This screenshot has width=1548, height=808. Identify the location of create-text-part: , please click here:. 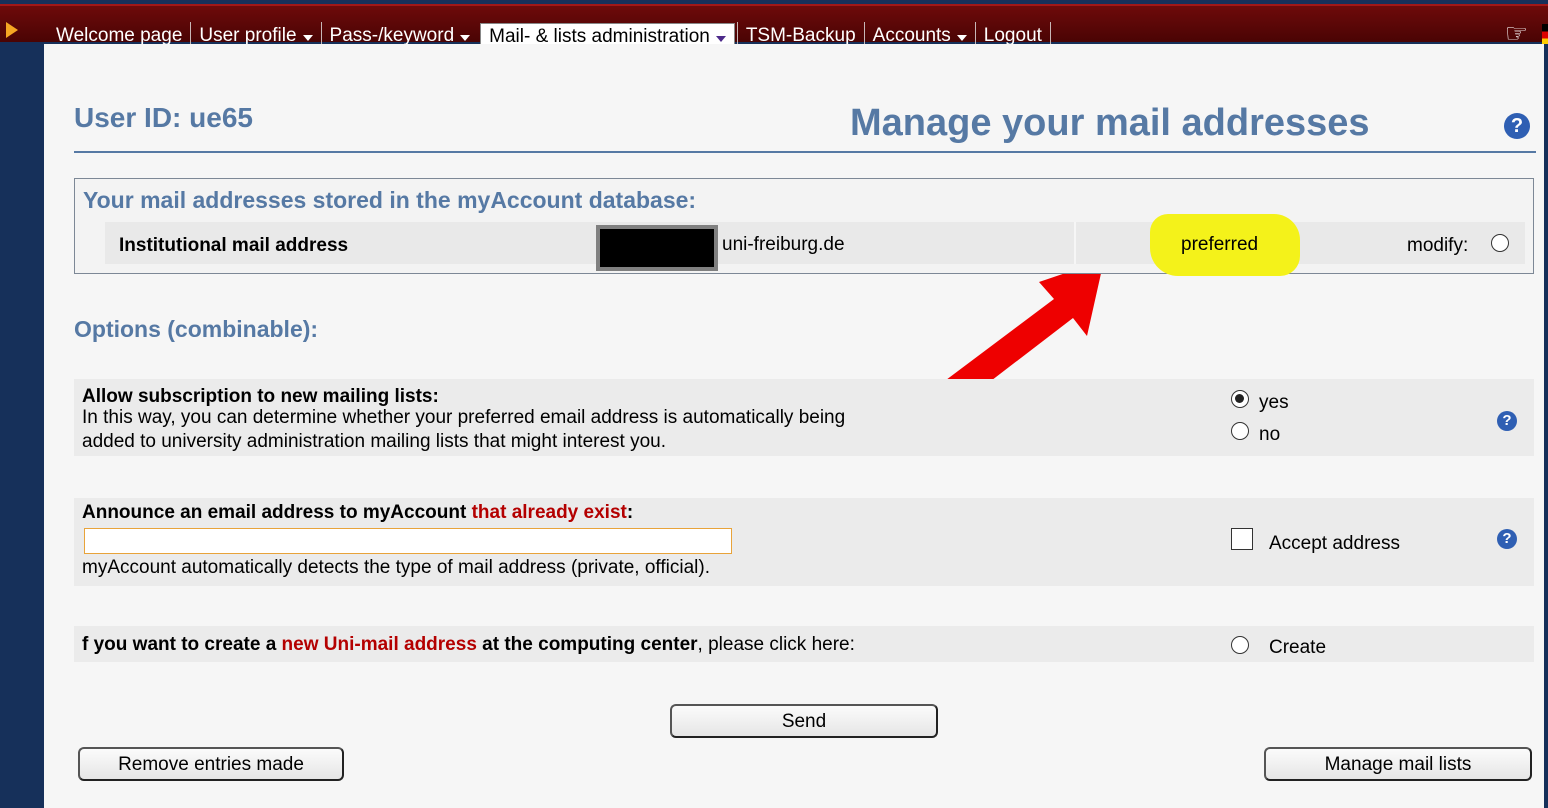
(776, 644).